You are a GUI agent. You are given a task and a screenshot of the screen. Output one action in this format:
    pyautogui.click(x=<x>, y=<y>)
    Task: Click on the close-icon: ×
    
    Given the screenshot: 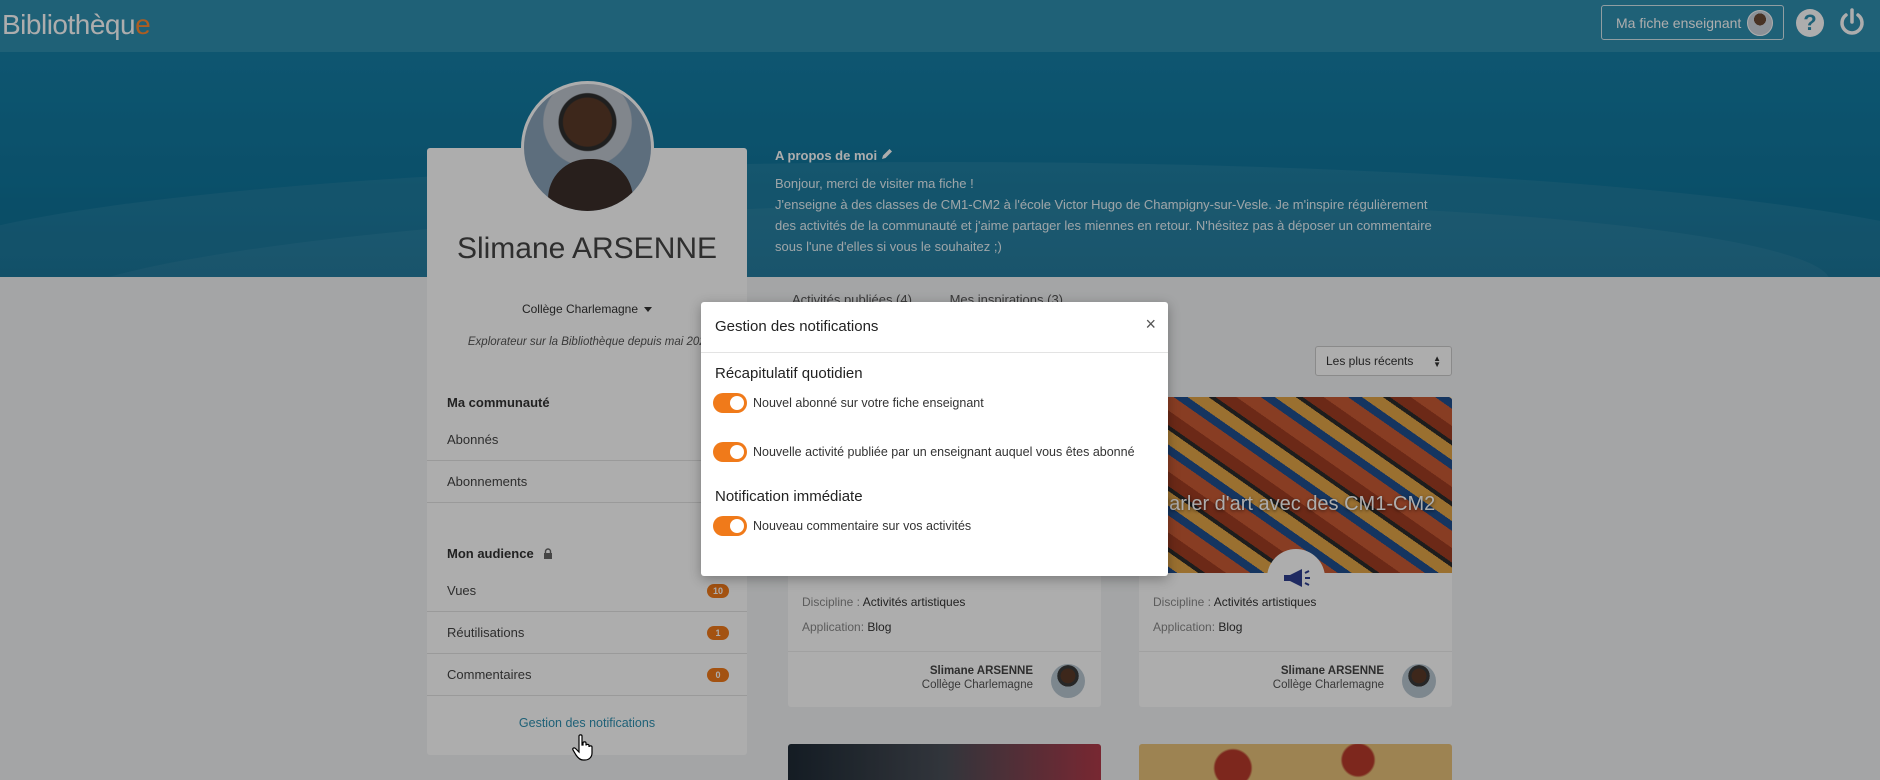 What is the action you would take?
    pyautogui.click(x=1150, y=324)
    